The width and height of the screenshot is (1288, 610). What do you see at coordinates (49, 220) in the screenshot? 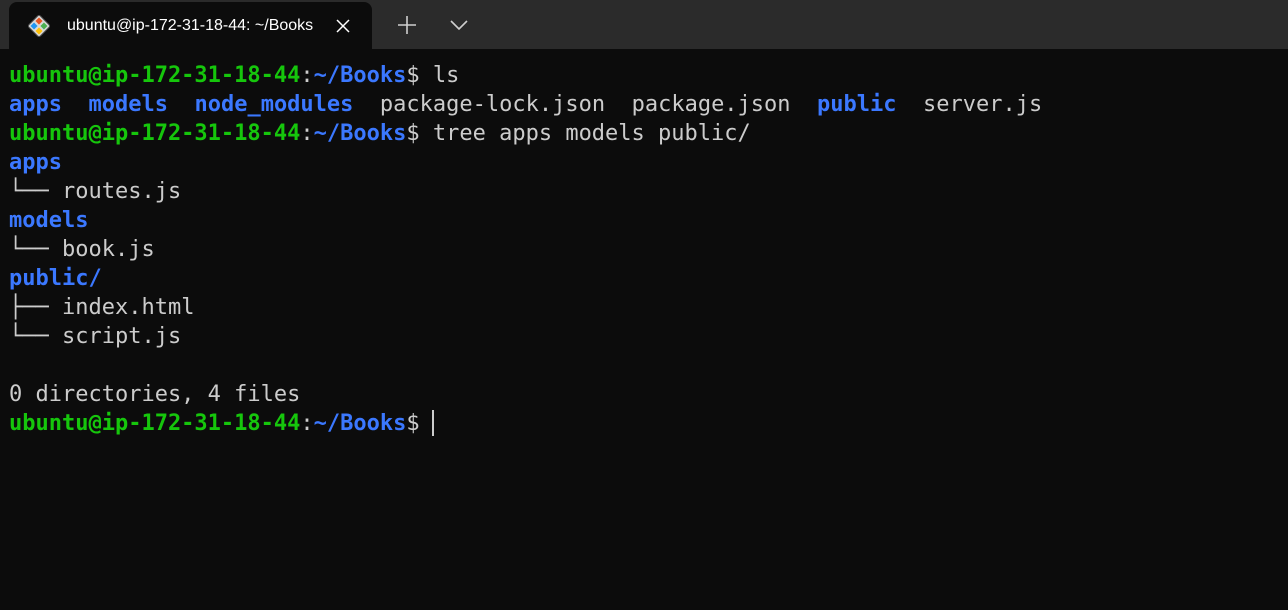
I see `tree-directory: models` at bounding box center [49, 220].